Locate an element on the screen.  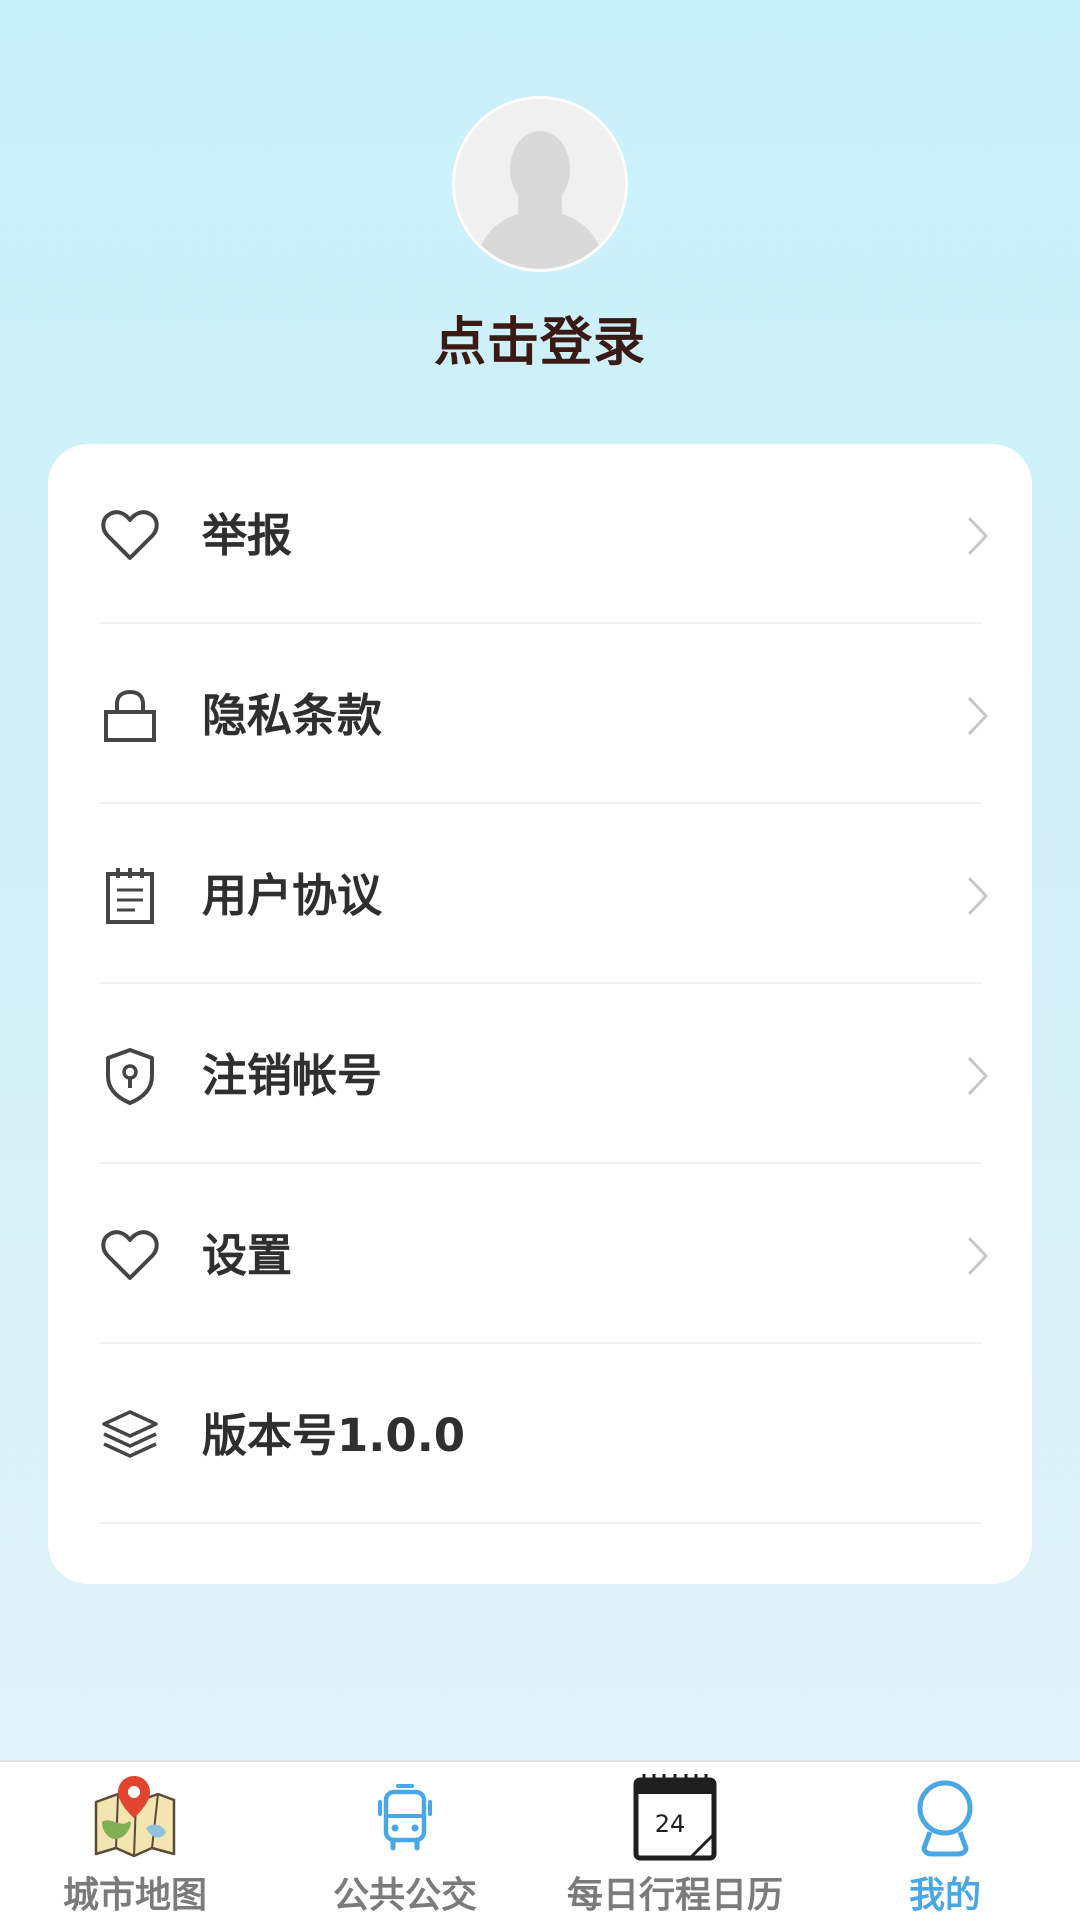
menu-item-version: 版本号1.0.0 is located at coordinates (540, 1434).